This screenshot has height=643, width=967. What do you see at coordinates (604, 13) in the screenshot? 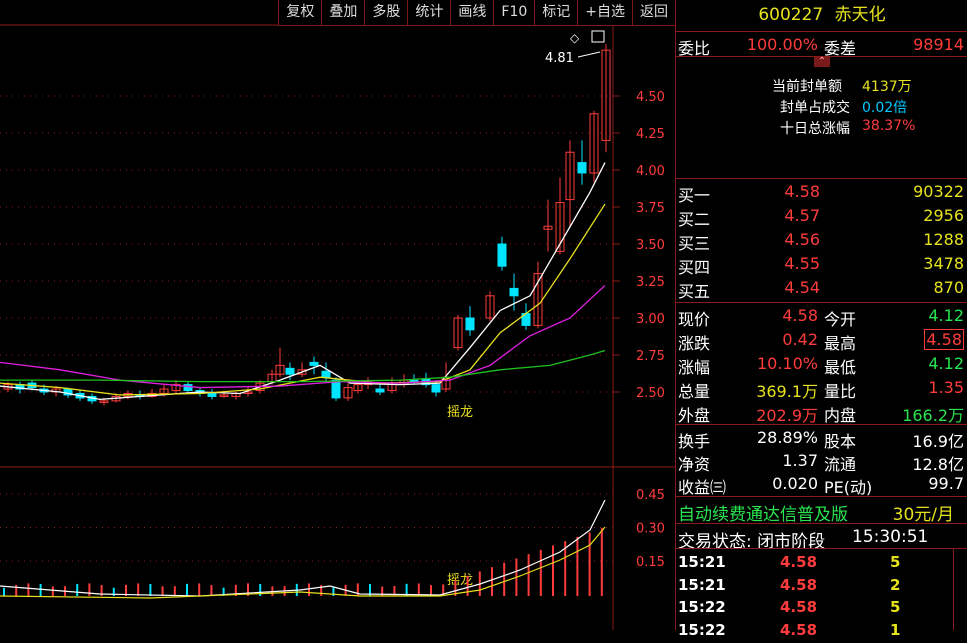
I see `toolbar-add-watchlist-button: +自选` at bounding box center [604, 13].